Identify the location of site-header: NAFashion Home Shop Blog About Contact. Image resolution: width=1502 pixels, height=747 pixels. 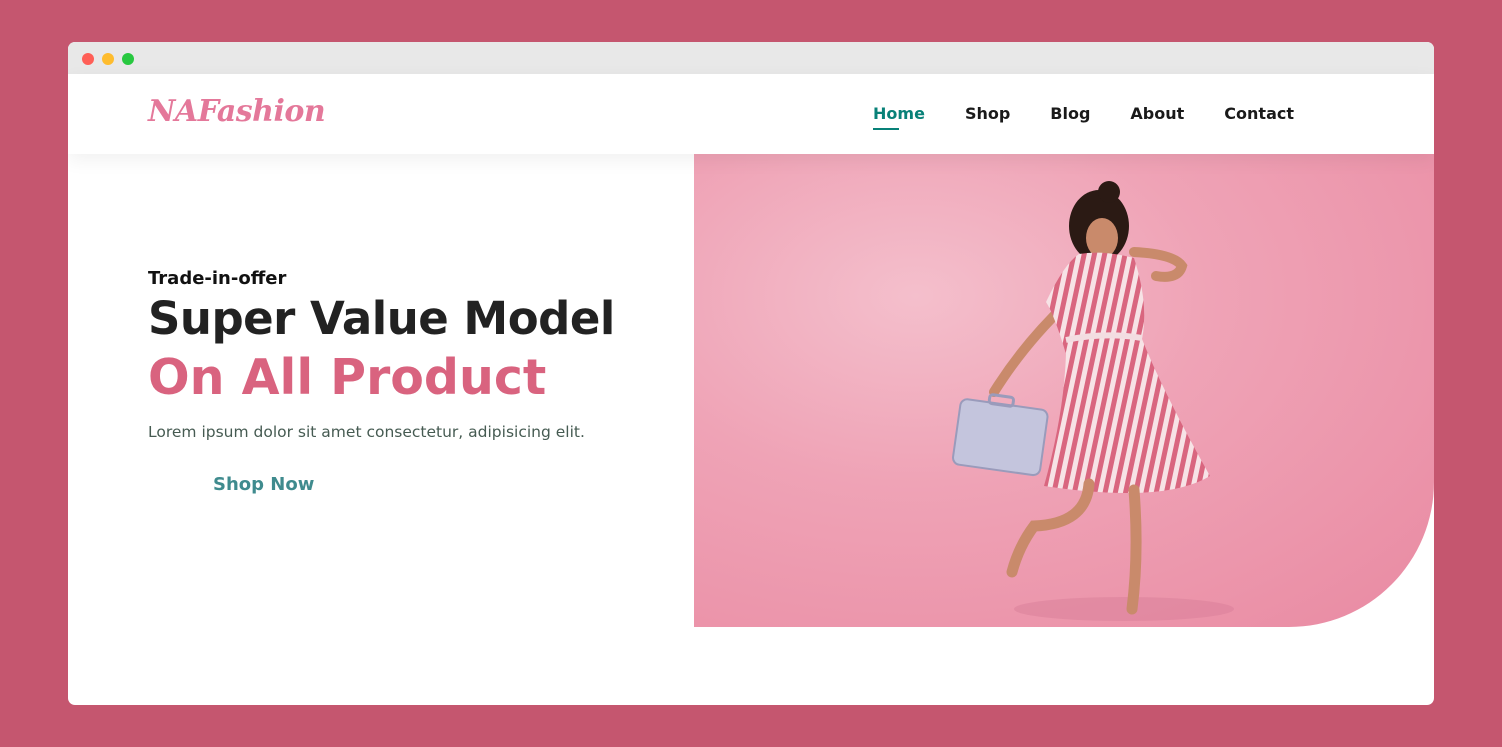
(751, 114).